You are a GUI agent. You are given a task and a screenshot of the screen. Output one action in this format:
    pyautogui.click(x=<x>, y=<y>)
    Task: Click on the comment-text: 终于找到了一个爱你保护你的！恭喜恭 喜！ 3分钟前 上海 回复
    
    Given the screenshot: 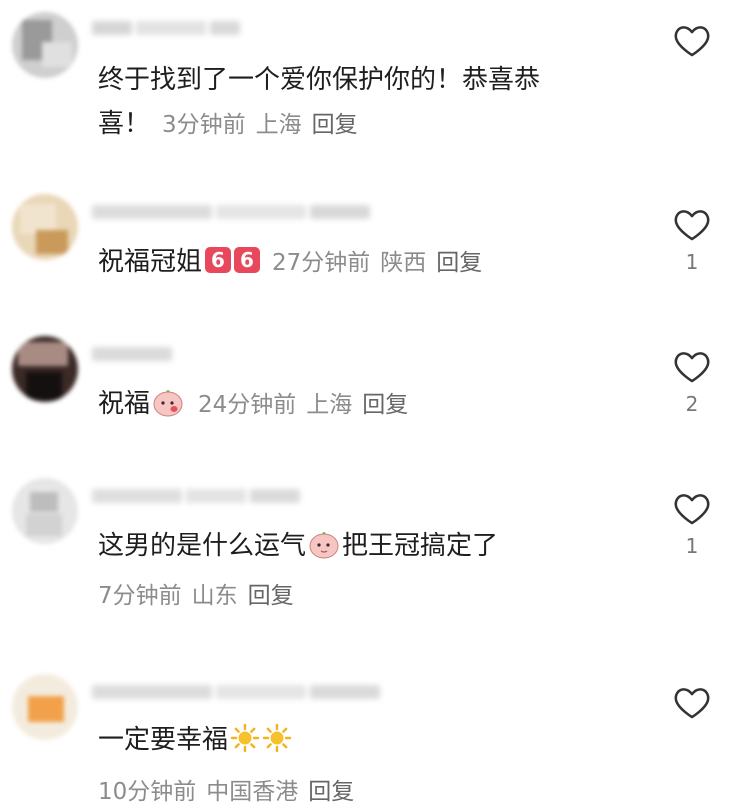 What is the action you would take?
    pyautogui.click(x=378, y=102)
    